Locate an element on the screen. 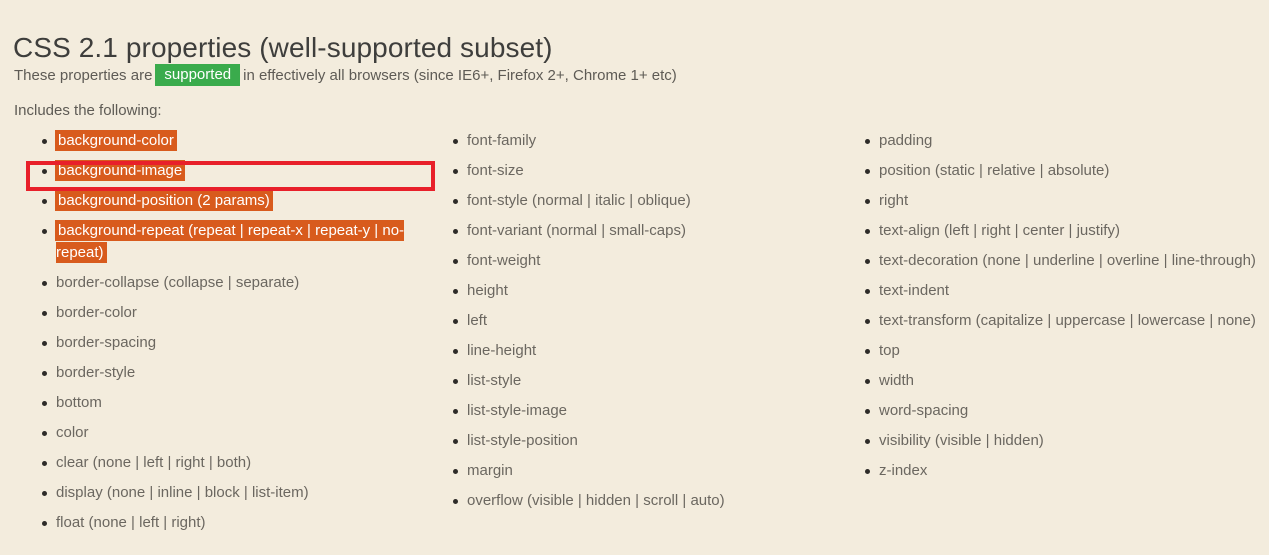 The width and height of the screenshot is (1269, 555). property-list-item: bottom is located at coordinates (238, 403).